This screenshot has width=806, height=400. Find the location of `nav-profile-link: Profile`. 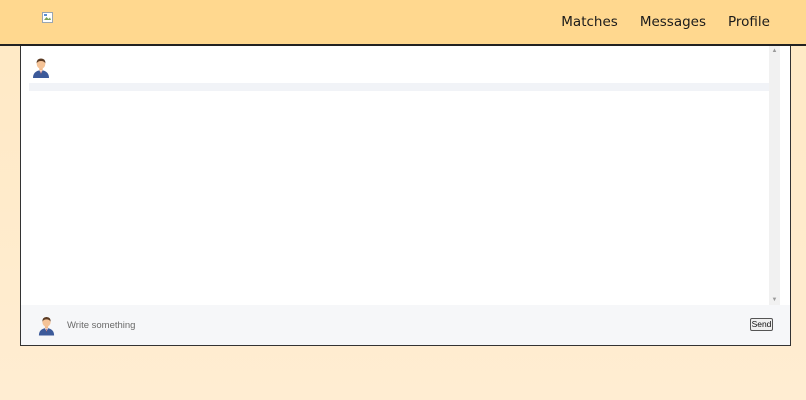

nav-profile-link: Profile is located at coordinates (749, 22).